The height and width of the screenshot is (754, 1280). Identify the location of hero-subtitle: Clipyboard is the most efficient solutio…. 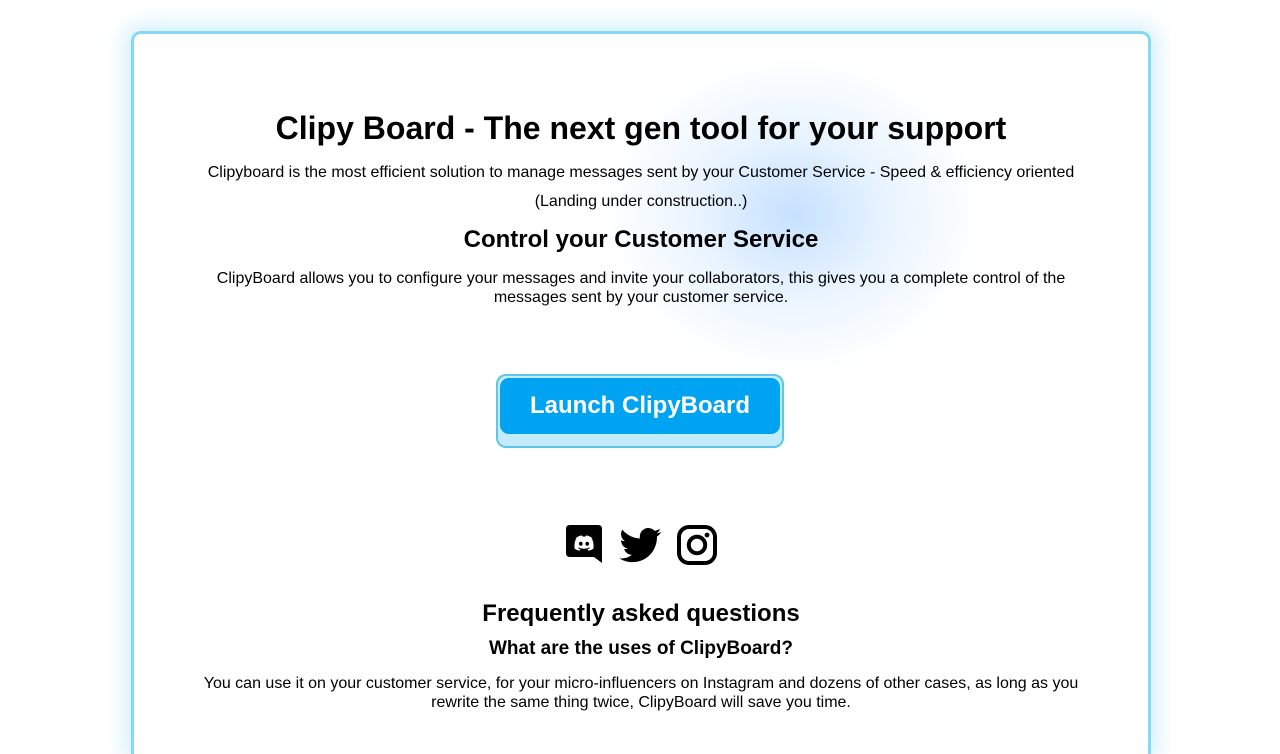
(641, 172).